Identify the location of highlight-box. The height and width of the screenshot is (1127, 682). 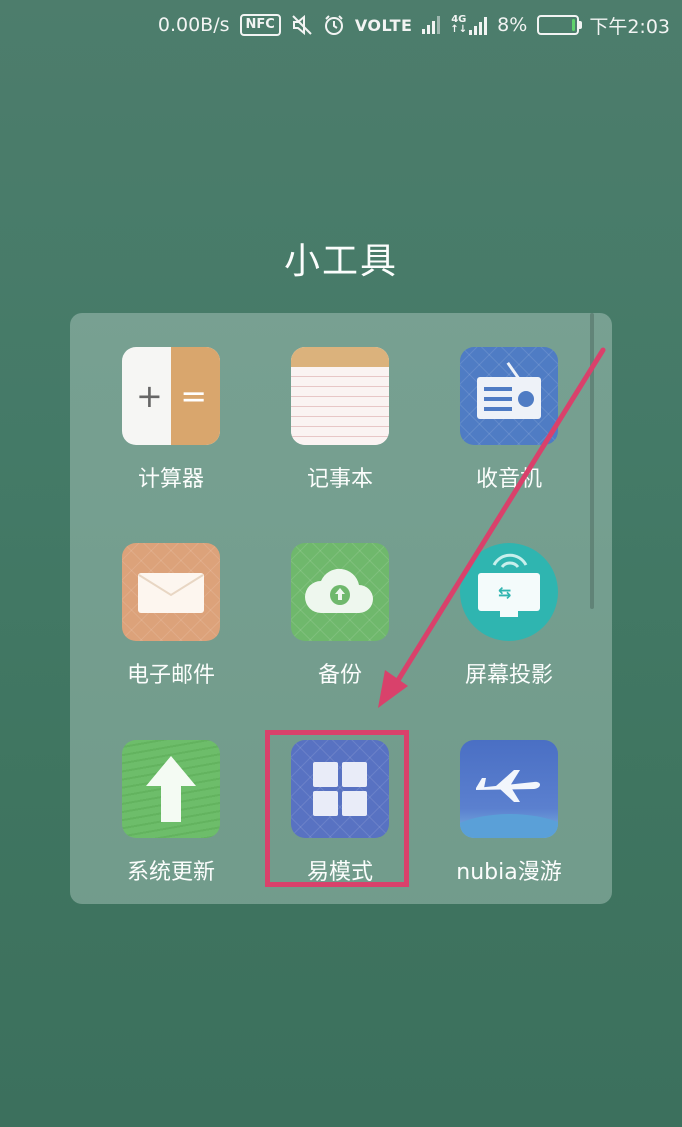
(337, 808).